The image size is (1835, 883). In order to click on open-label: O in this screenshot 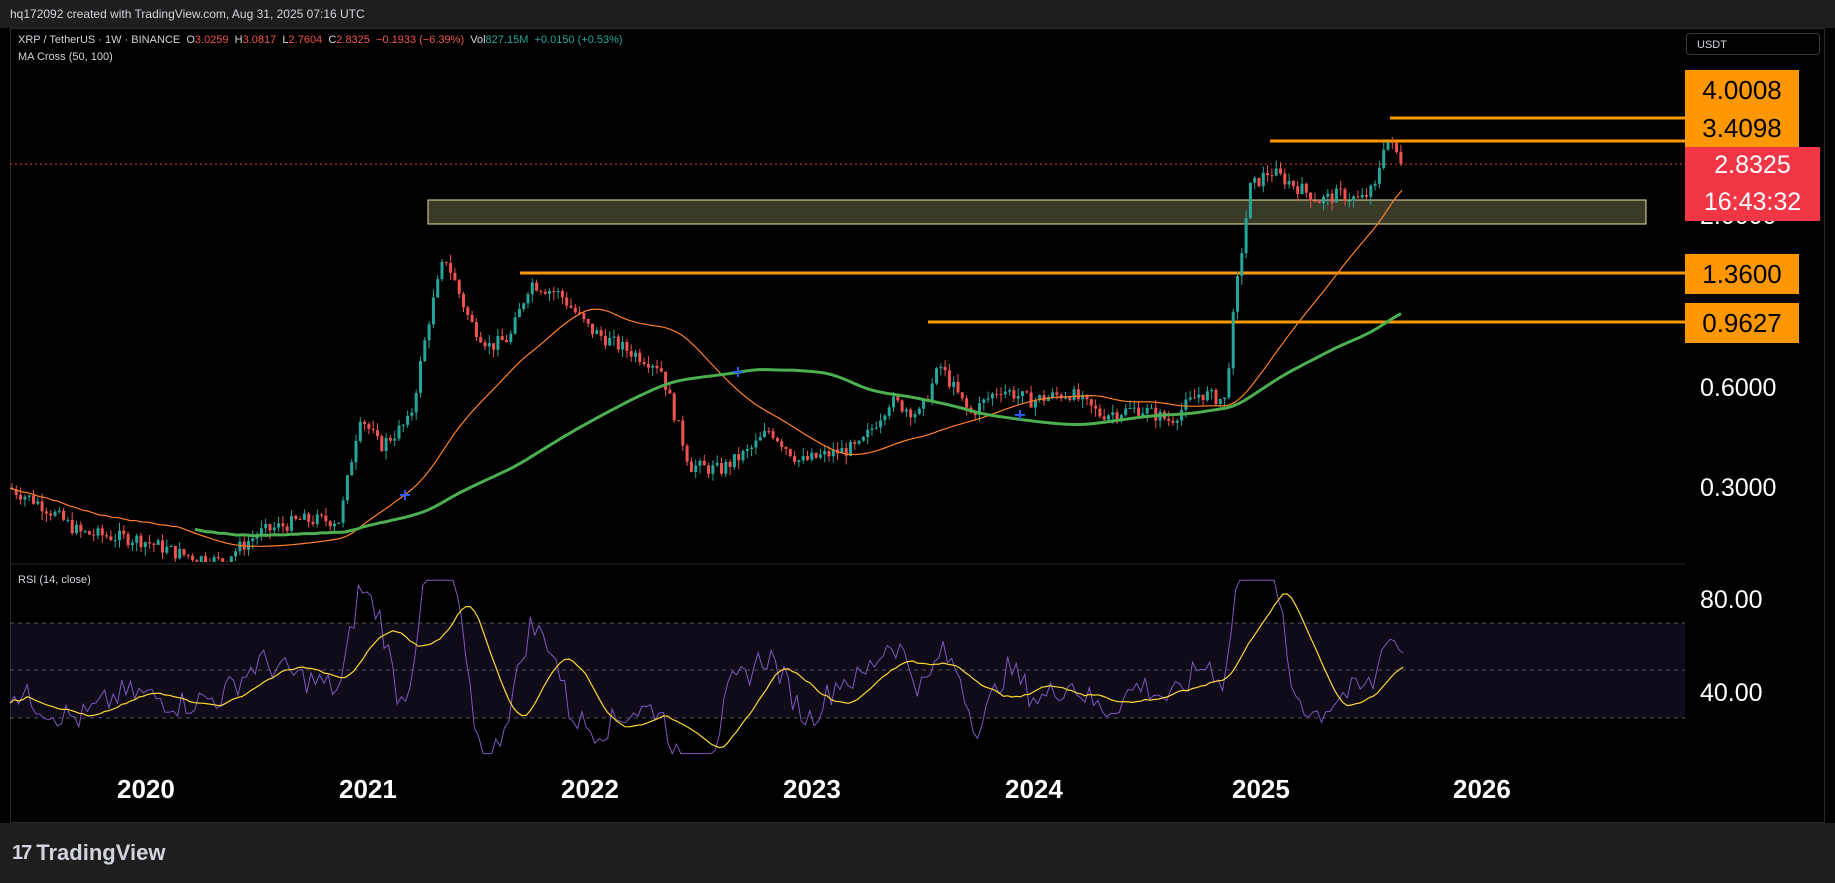, I will do `click(190, 40)`.